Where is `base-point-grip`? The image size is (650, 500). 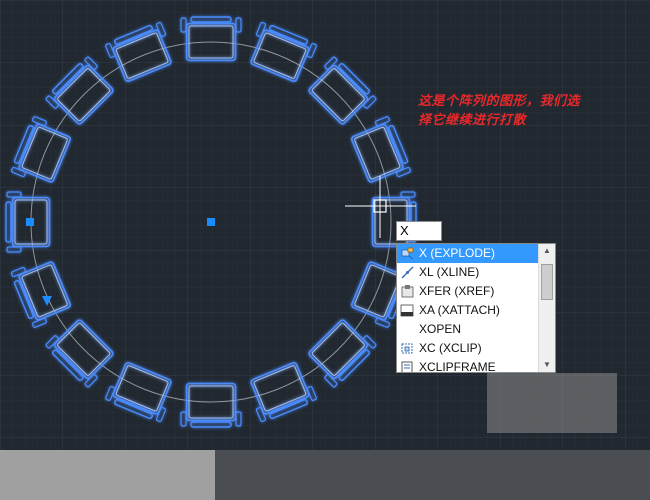 base-point-grip is located at coordinates (30, 222).